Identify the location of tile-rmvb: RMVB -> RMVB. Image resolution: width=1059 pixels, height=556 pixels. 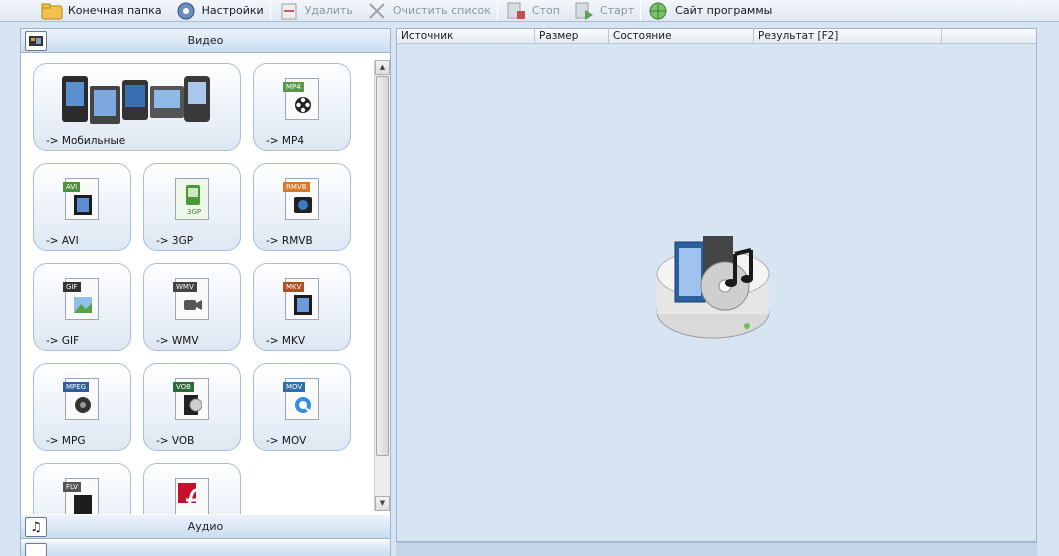
(302, 207).